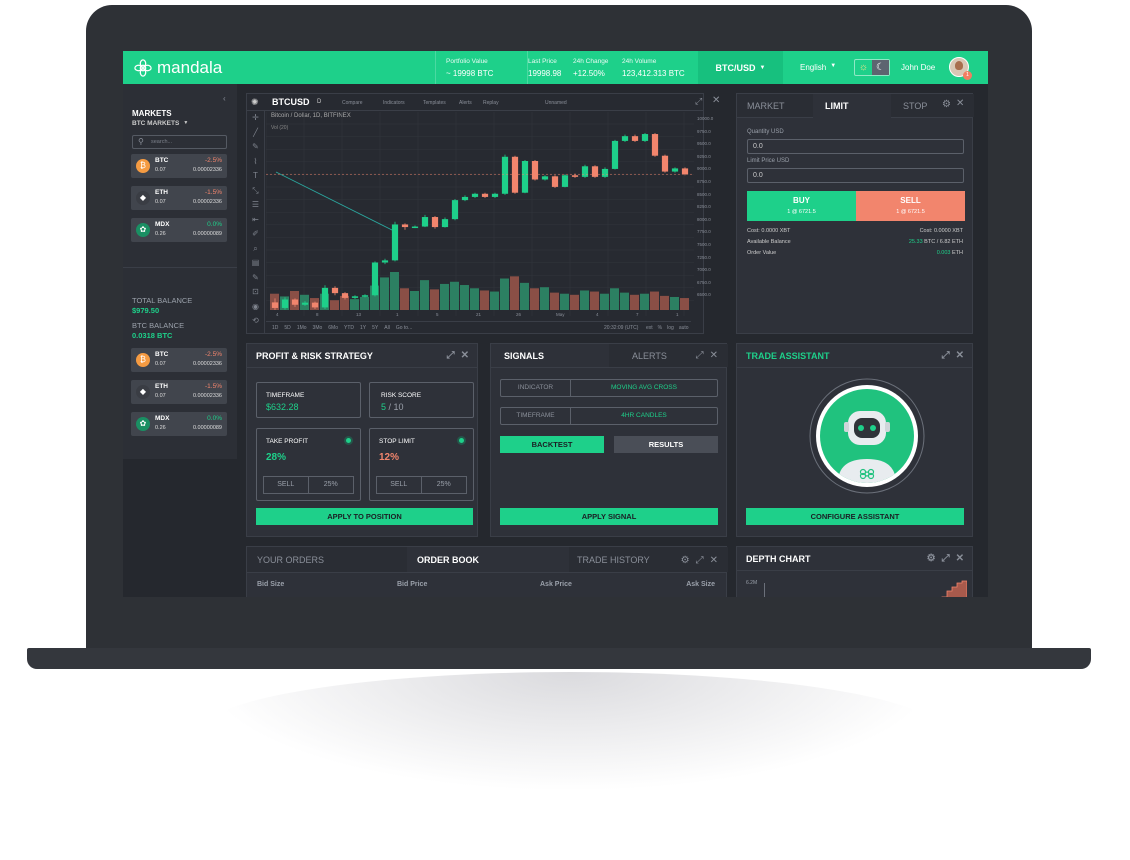  What do you see at coordinates (160, 123) in the screenshot?
I see `markets-filter: BTC MARKETS ▼` at bounding box center [160, 123].